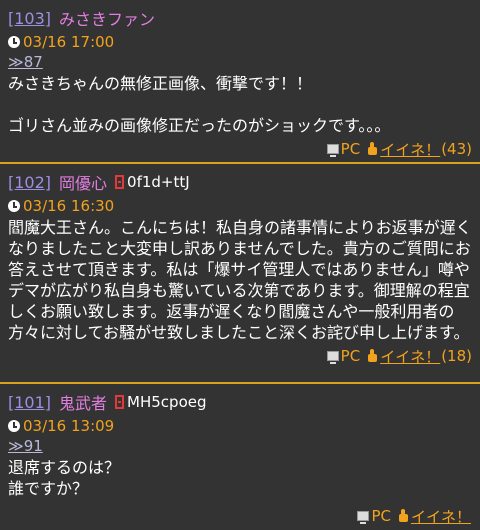  I want to click on poster-name: みさきファン, so click(107, 19).